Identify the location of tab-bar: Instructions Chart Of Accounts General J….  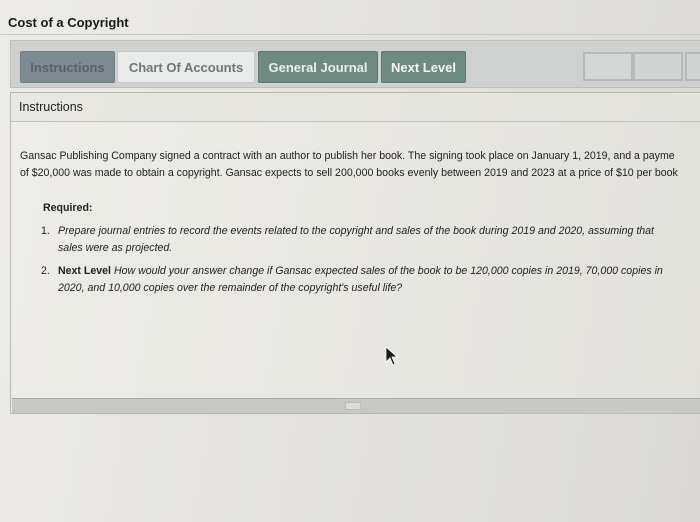
(355, 64).